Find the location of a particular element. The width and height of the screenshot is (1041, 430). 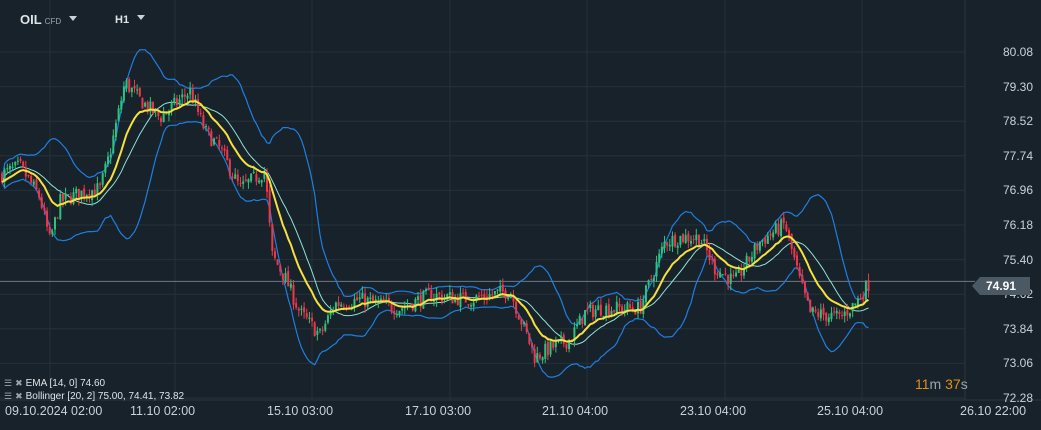

symbol-selector: OIL CFD is located at coordinates (49, 19).